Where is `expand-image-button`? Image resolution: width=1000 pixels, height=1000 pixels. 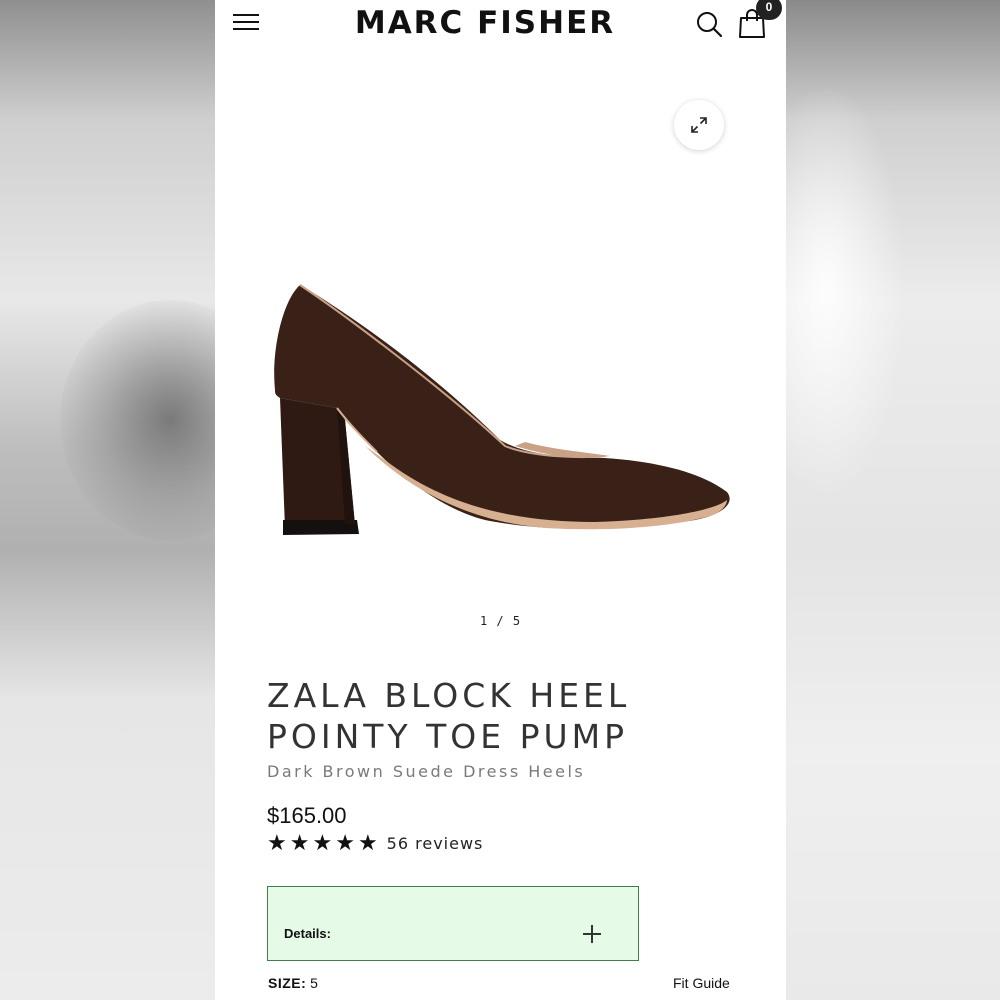 expand-image-button is located at coordinates (699, 125).